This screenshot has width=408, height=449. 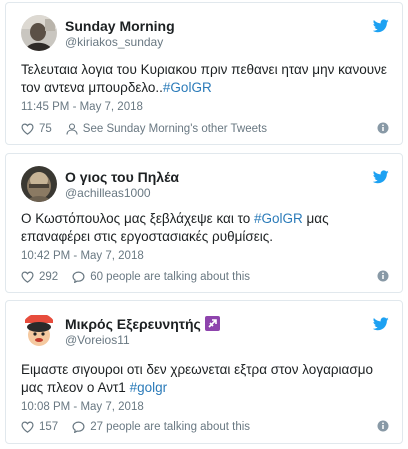 I want to click on like-button: 157, so click(x=39, y=427).